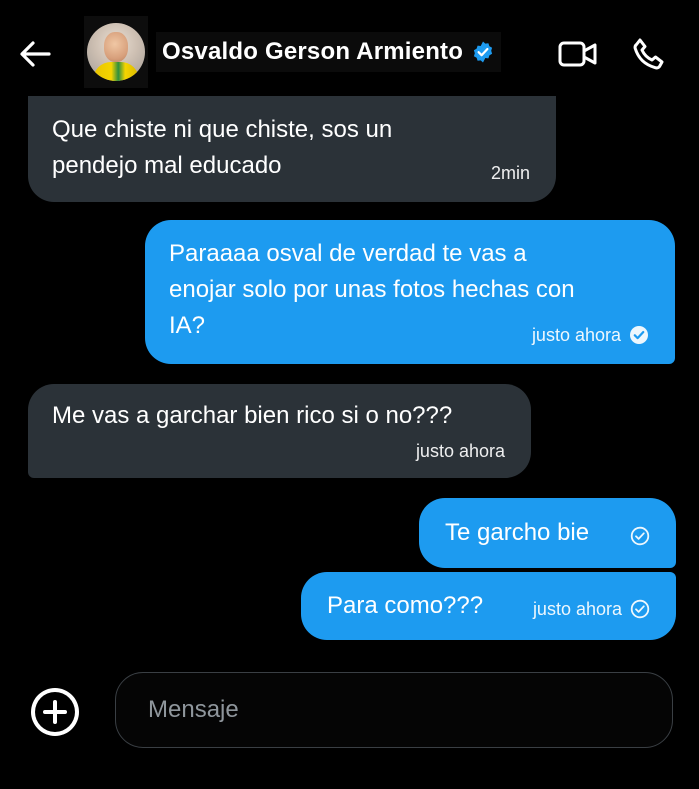 The height and width of the screenshot is (789, 699). I want to click on contact-name-box: Osvaldo Gerson Armiento, so click(329, 52).